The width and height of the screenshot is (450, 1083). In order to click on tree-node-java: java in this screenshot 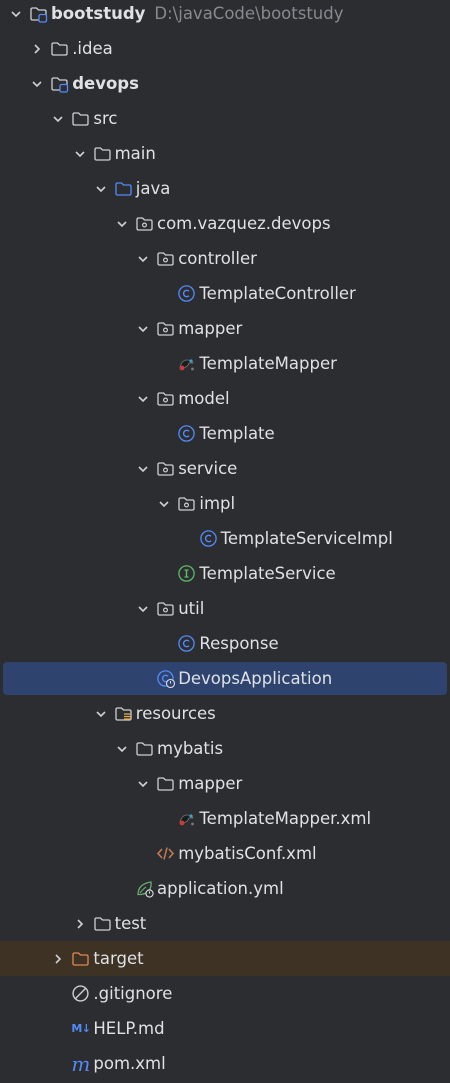, I will do `click(225, 188)`.